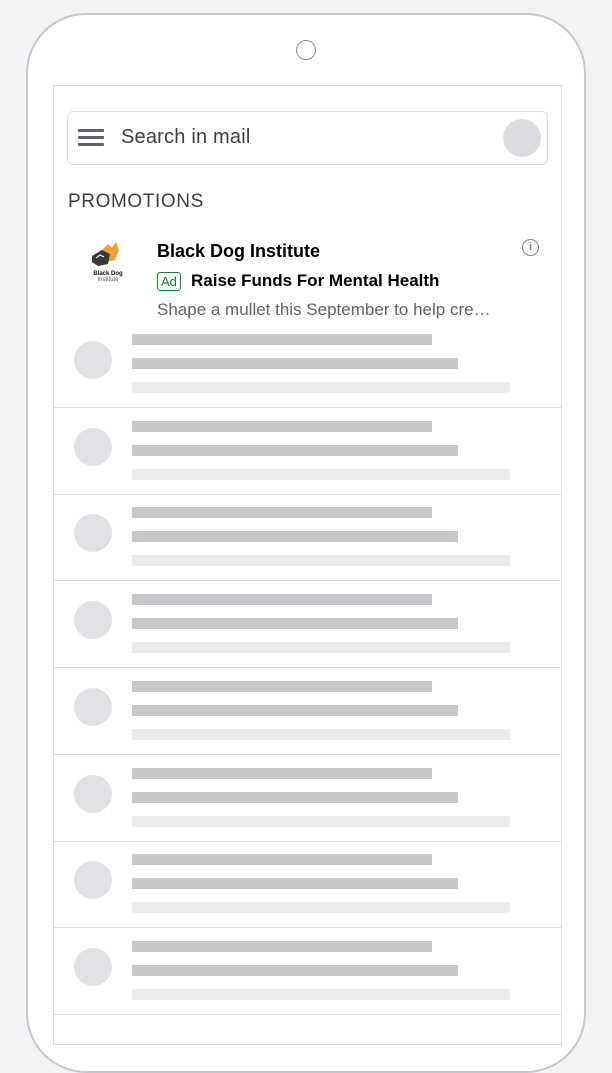 The width and height of the screenshot is (612, 1073). What do you see at coordinates (239, 251) in the screenshot?
I see `sender-name: Black Dog Institute` at bounding box center [239, 251].